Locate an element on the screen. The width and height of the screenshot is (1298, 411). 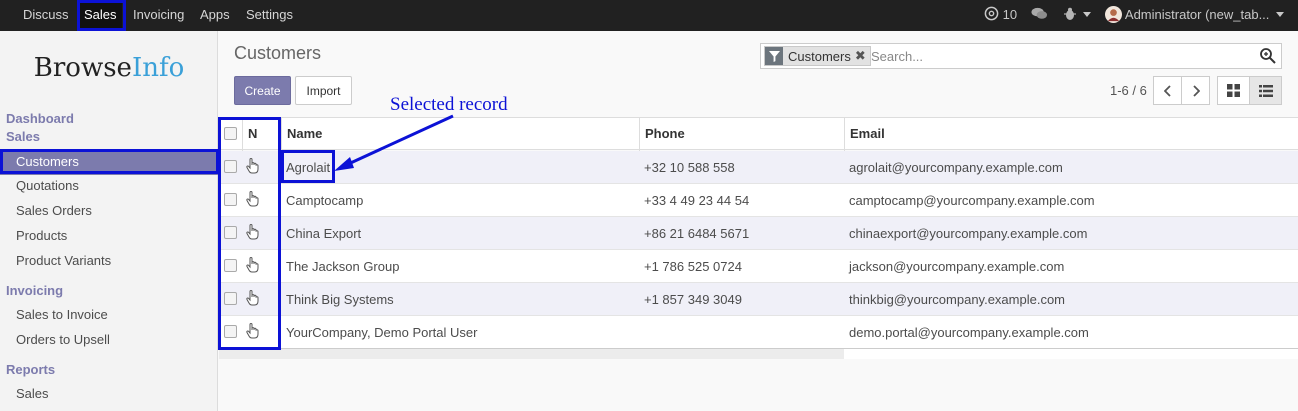
chevron-right-icon is located at coordinates (1196, 90).